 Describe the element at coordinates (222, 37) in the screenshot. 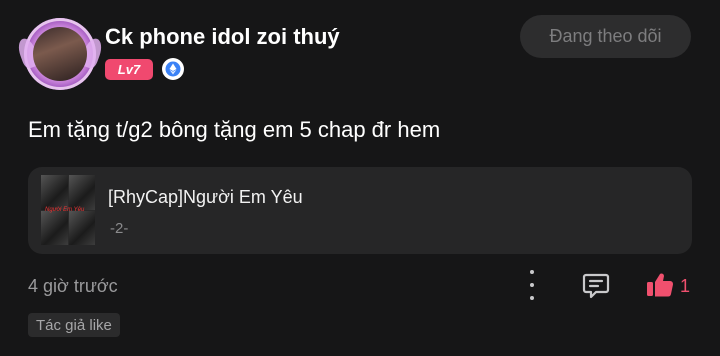

I see `author-name: Ck phone idol zoi thuý` at that location.